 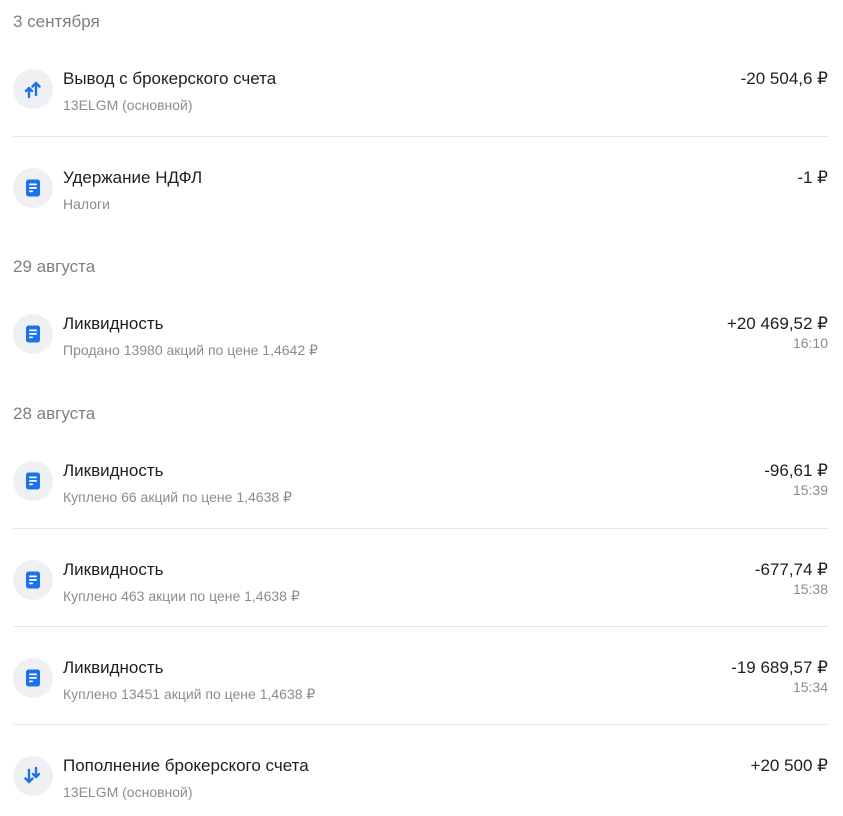 What do you see at coordinates (810, 343) in the screenshot?
I see `operation-time: 16:10` at bounding box center [810, 343].